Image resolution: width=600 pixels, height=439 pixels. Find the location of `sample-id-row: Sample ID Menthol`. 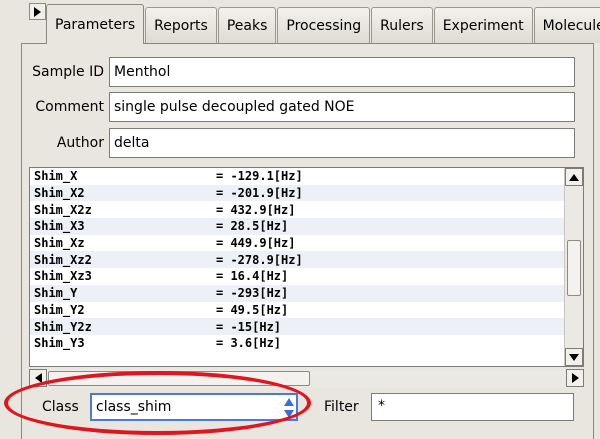

sample-id-row: Sample ID Menthol is located at coordinates (298, 72).